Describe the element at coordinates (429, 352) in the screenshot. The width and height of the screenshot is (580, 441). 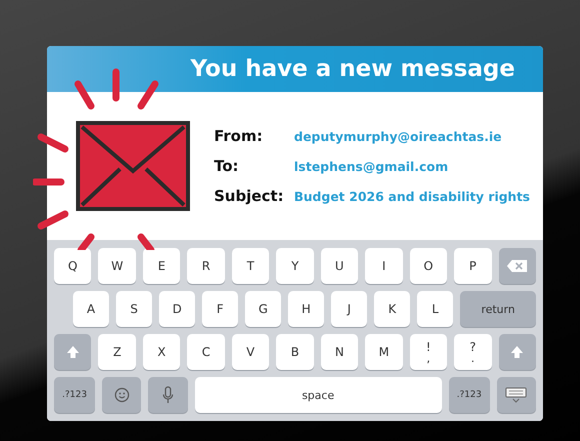
I see `punctuation-key: ! ,` at that location.